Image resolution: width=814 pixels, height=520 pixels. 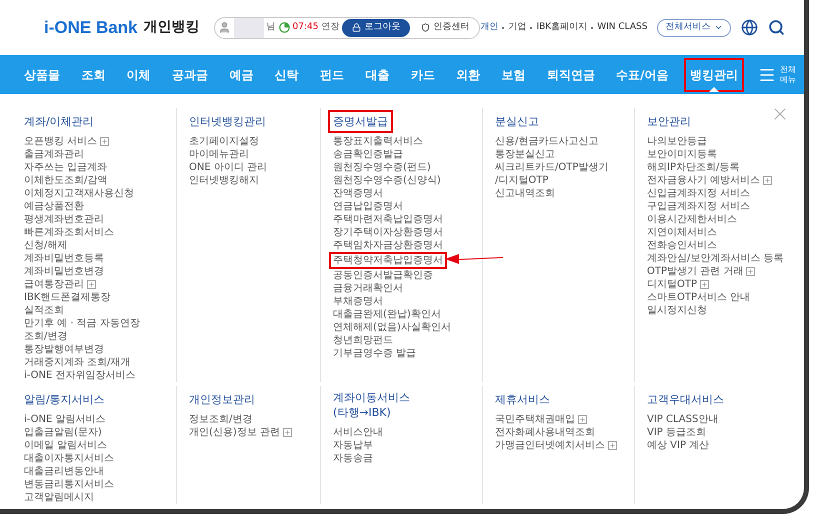 I want to click on menu-link: 출금계좌관리, so click(x=54, y=154).